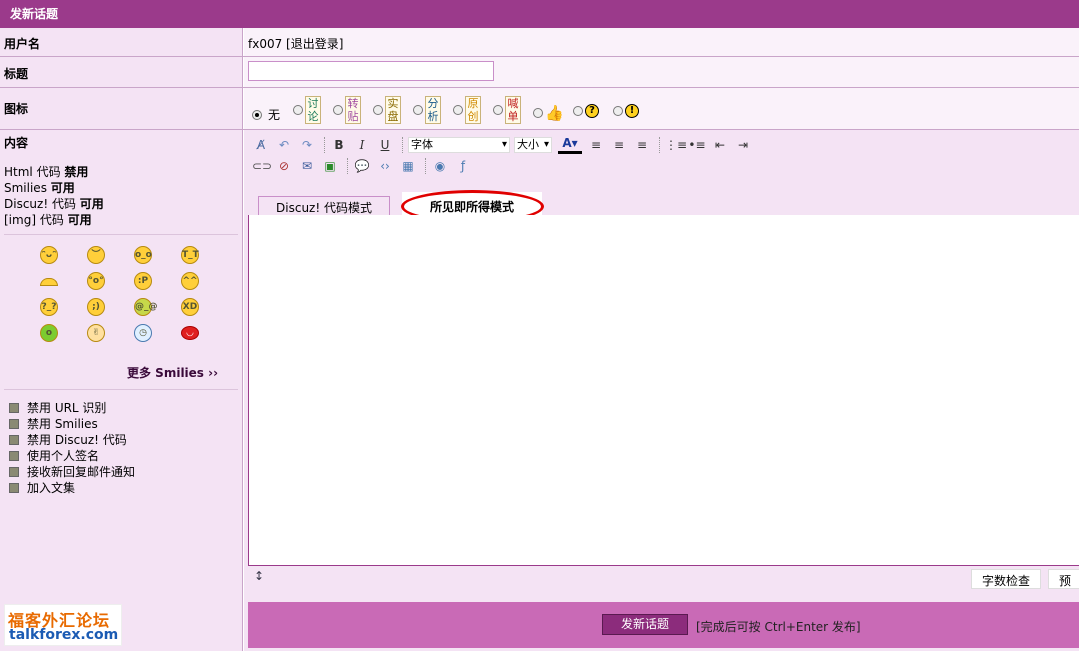 The height and width of the screenshot is (651, 1079). Describe the element at coordinates (1063, 579) in the screenshot. I see `preview-button: 预览` at that location.